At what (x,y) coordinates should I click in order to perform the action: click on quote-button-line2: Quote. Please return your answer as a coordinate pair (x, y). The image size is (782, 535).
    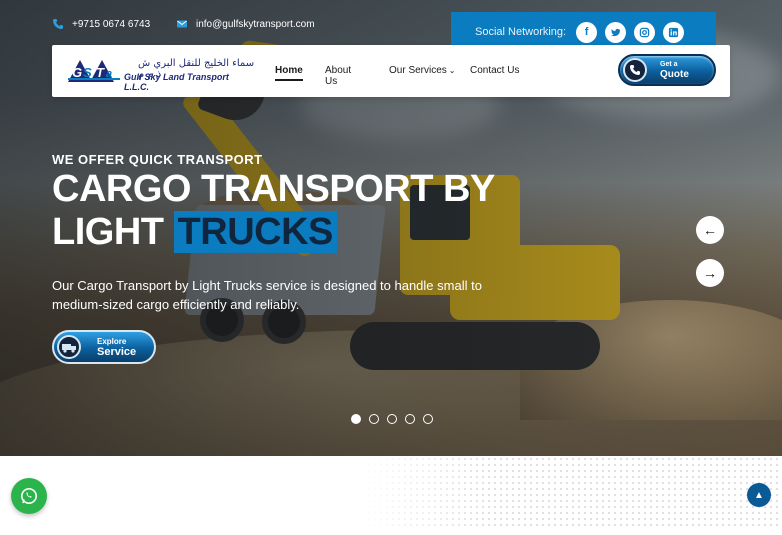
    Looking at the image, I should click on (674, 74).